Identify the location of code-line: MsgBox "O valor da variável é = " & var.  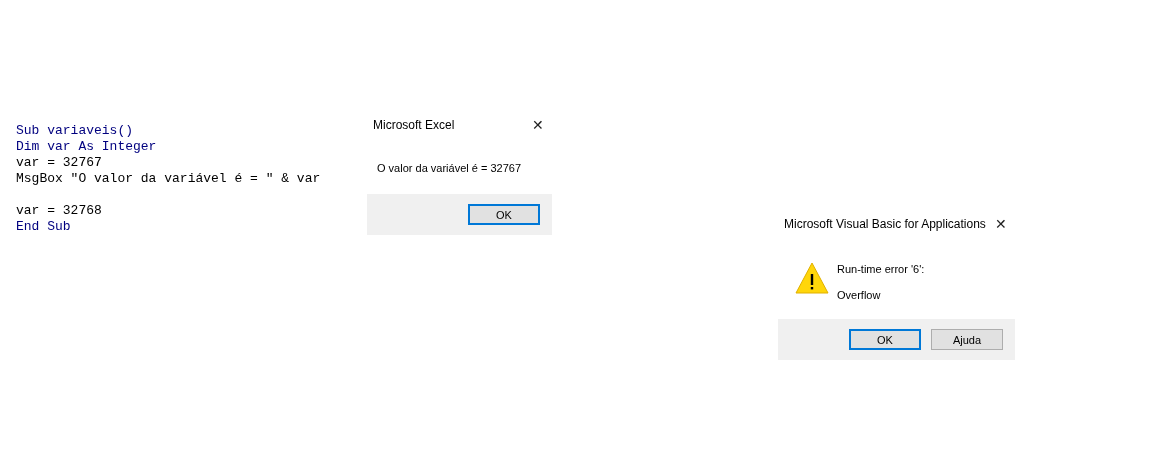
(168, 179).